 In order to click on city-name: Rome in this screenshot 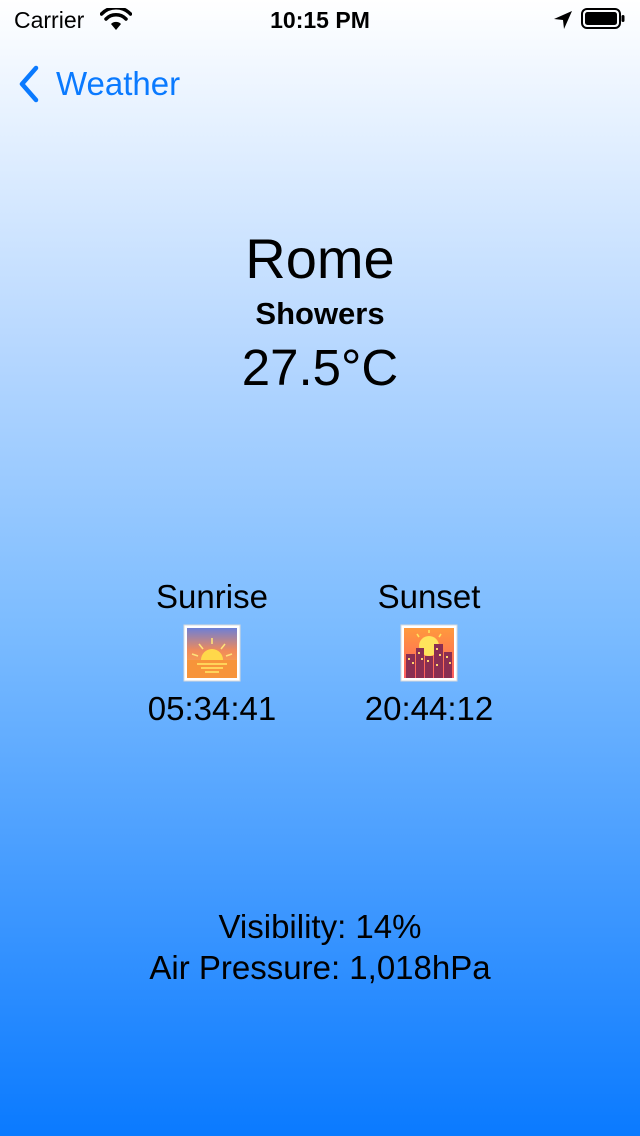, I will do `click(320, 258)`.